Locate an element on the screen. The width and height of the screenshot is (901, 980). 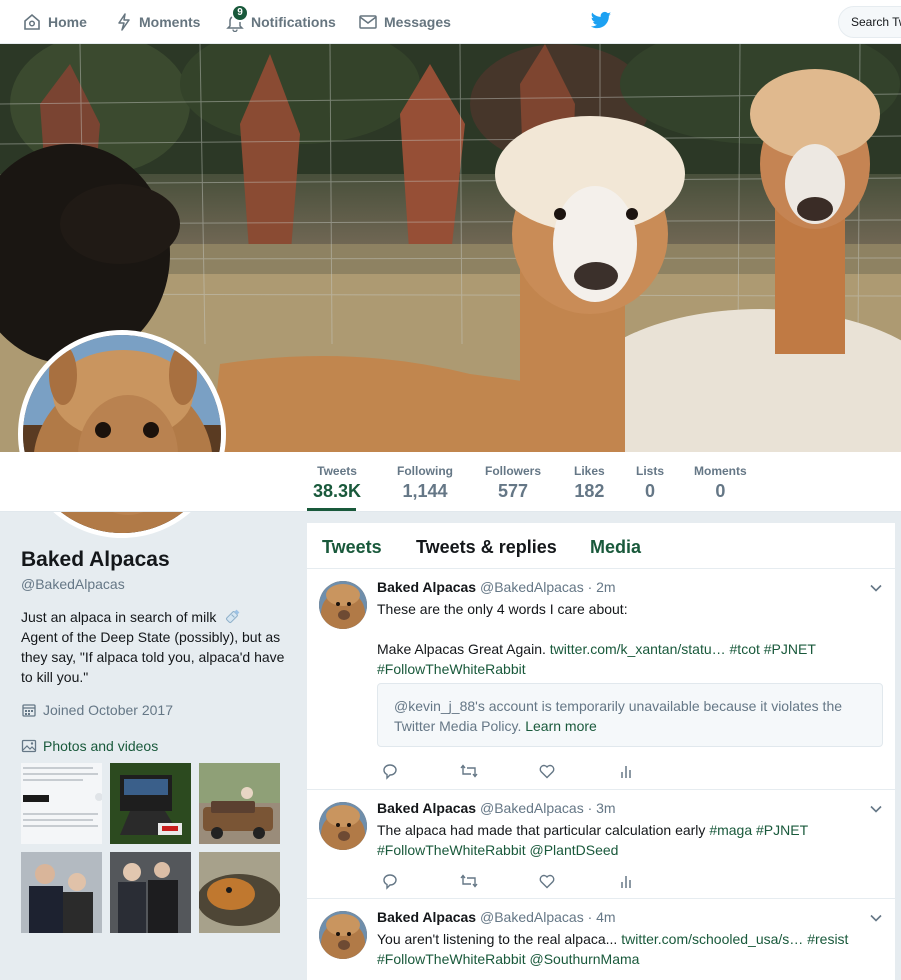
nav-notifications-label: Notifications is located at coordinates (293, 22).